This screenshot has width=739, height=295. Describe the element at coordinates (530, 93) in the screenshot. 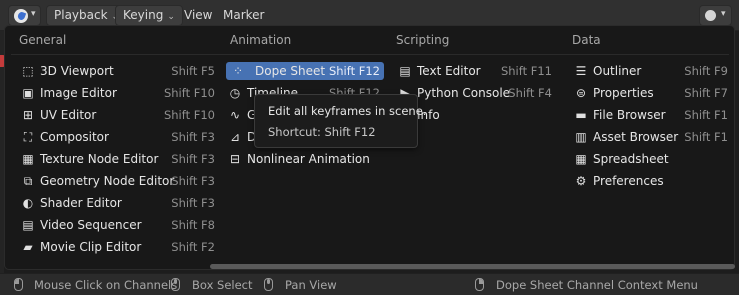

I see `menu-item-shortcut: Shift F4` at that location.